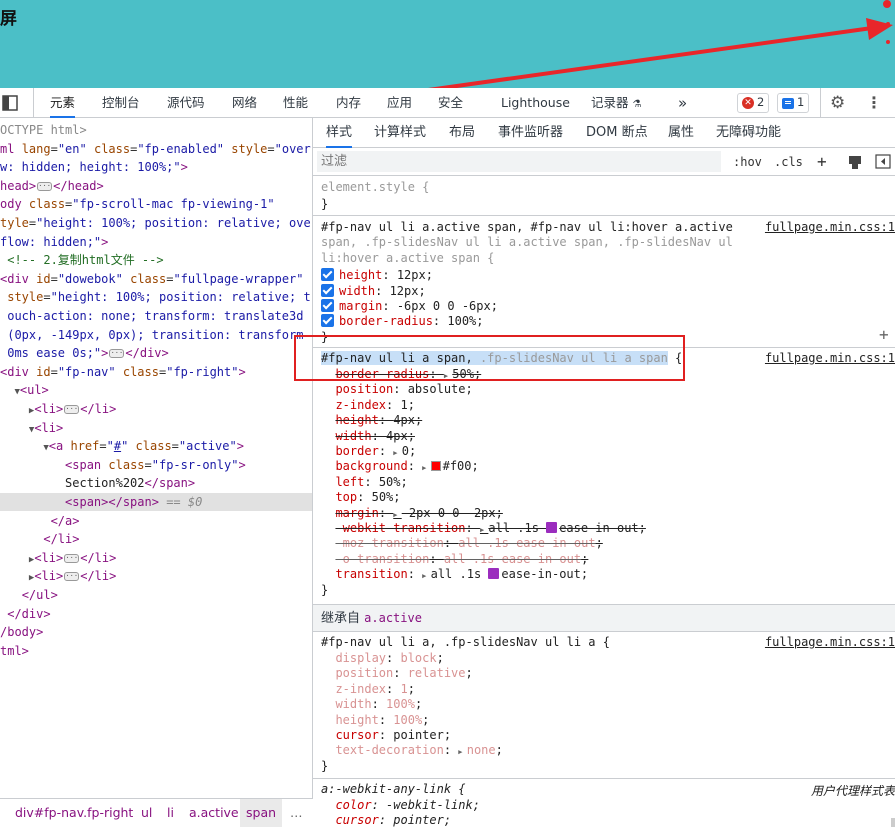 The image size is (895, 827). Describe the element at coordinates (535, 103) in the screenshot. I see `tab-lighthouse: Lighthouse` at that location.